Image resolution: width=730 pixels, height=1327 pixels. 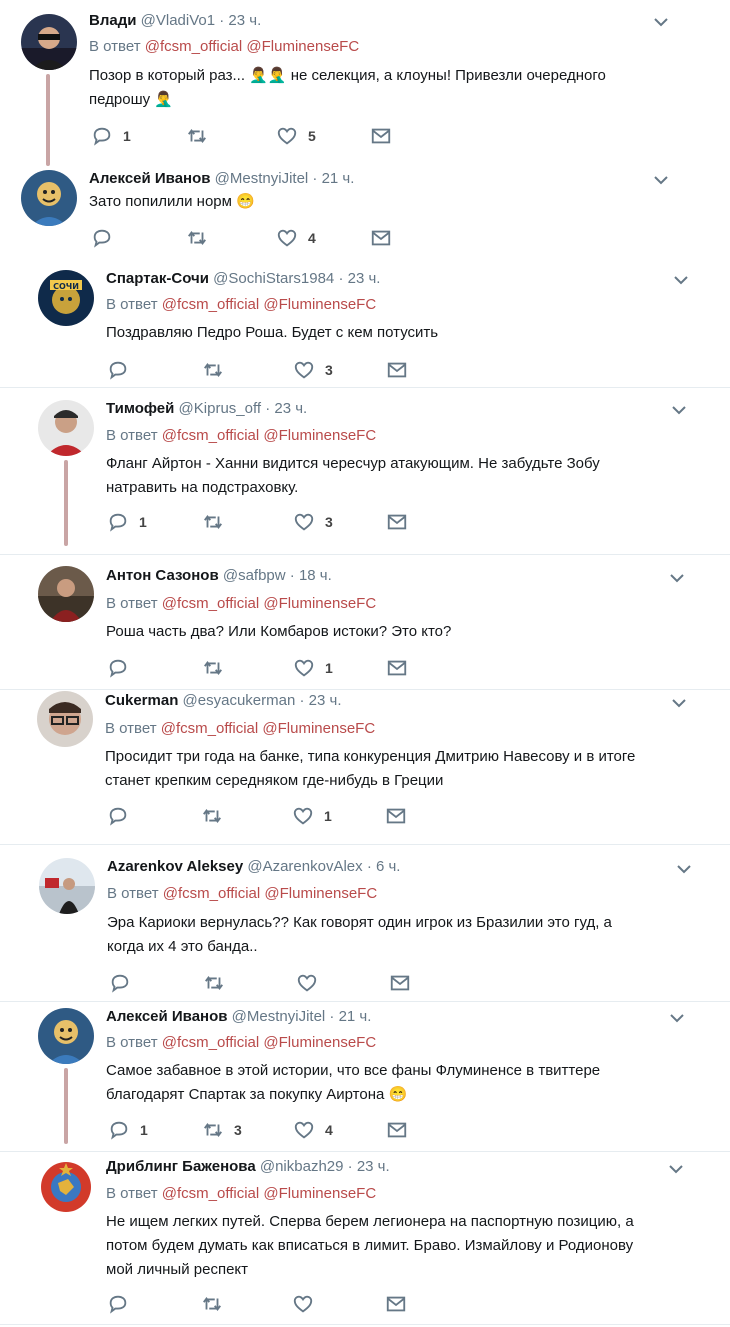 What do you see at coordinates (141, 700) in the screenshot?
I see `author-name: Cukerman` at bounding box center [141, 700].